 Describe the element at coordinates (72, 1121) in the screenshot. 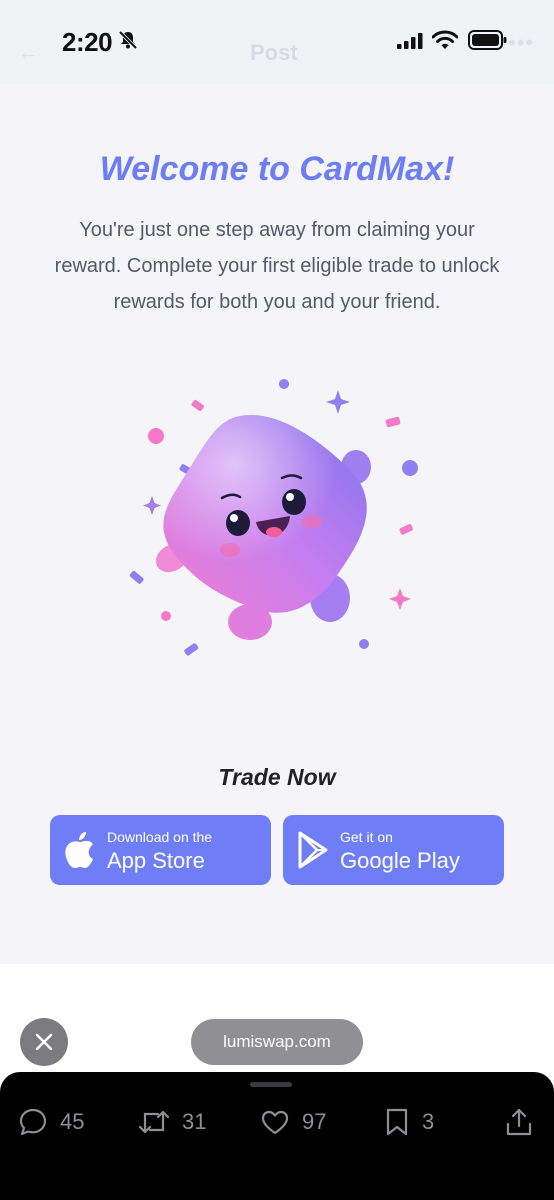

I see `reply-count: 45` at that location.